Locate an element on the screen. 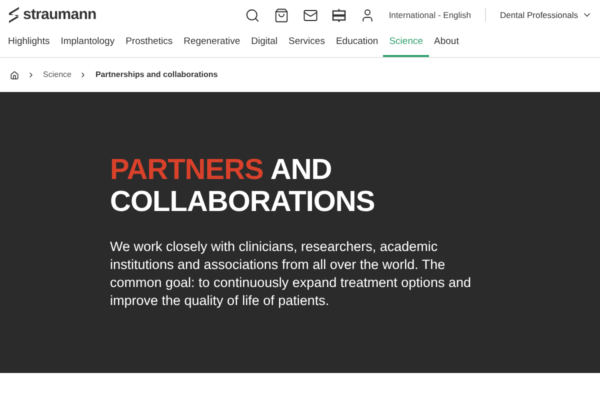 This screenshot has width=600, height=400. nav-tab: Prosthetics is located at coordinates (149, 43).